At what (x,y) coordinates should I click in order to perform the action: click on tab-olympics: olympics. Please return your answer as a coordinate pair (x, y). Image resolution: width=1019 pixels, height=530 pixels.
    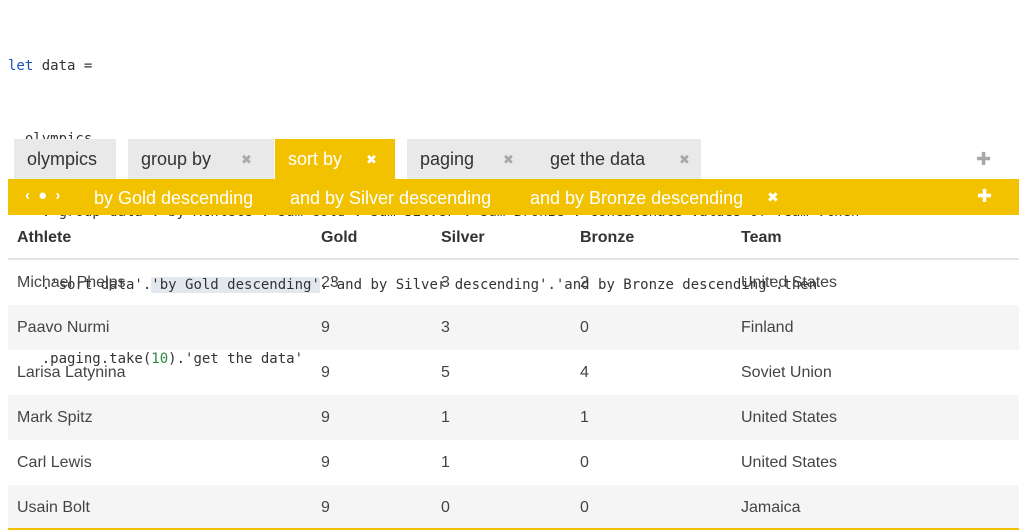
    Looking at the image, I should click on (65, 159).